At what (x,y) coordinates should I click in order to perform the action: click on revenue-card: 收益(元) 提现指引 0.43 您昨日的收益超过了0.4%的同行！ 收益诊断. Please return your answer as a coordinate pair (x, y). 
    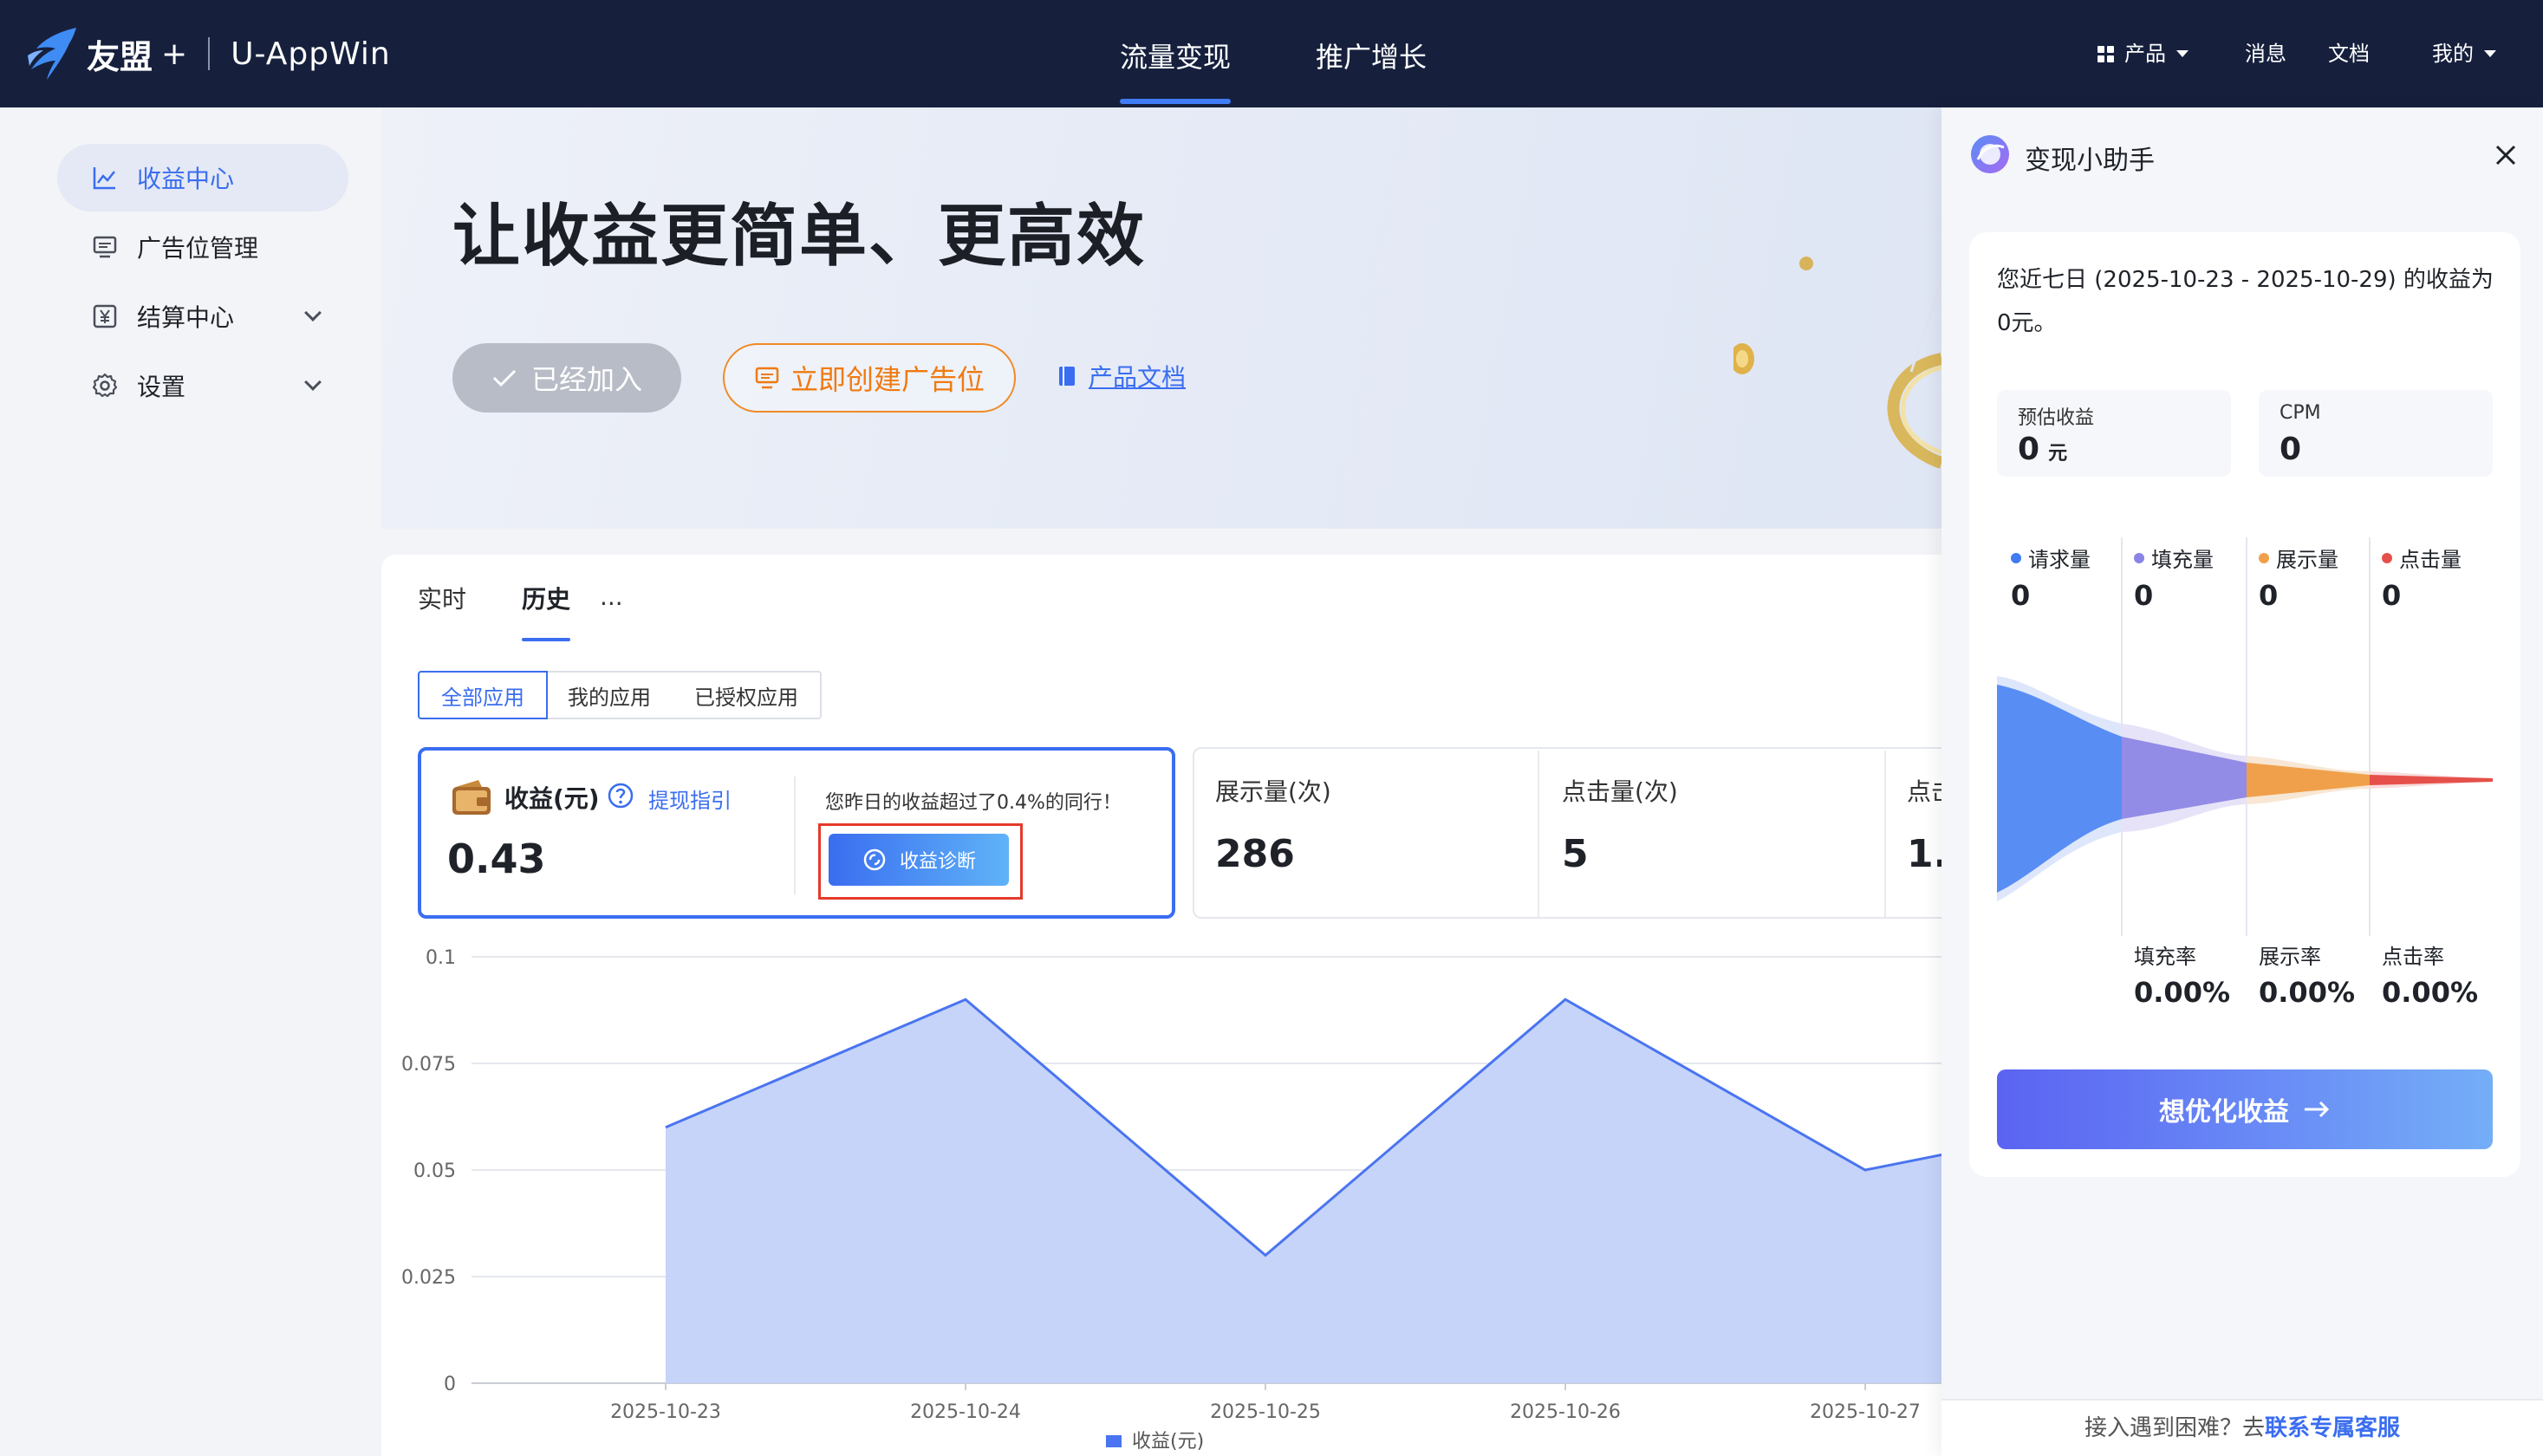
    Looking at the image, I should click on (797, 833).